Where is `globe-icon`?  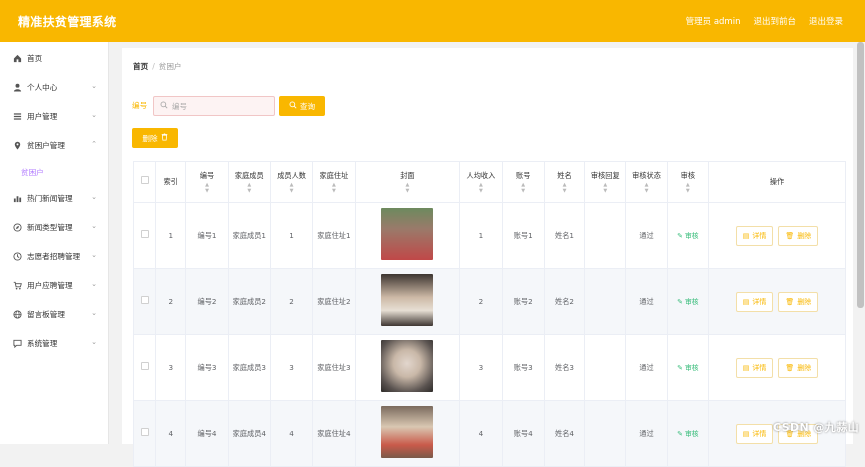 globe-icon is located at coordinates (17, 315).